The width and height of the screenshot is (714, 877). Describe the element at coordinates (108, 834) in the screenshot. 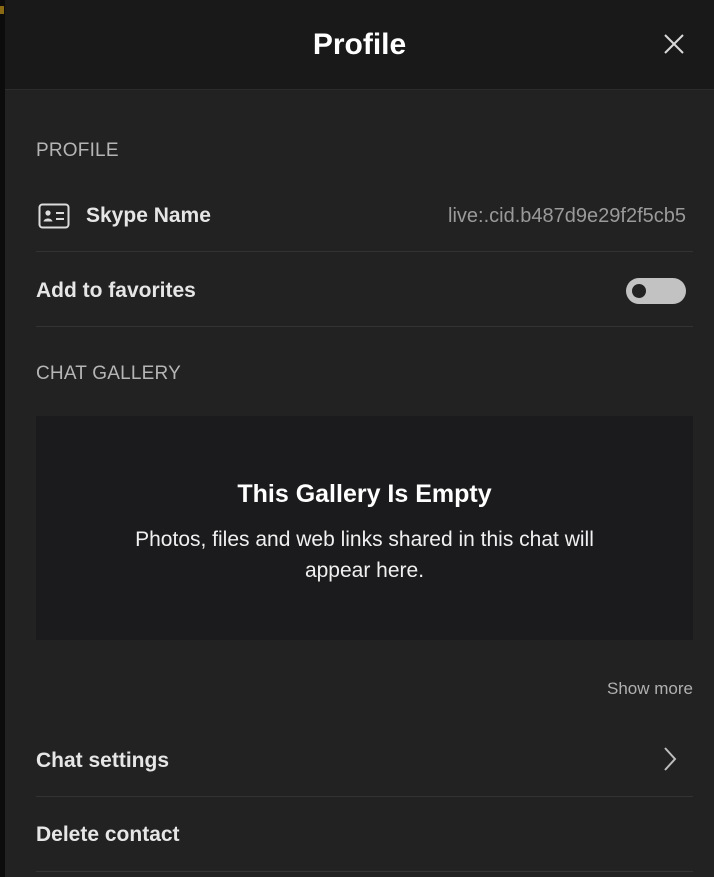

I see `delete-contact-label: Delete contact` at that location.